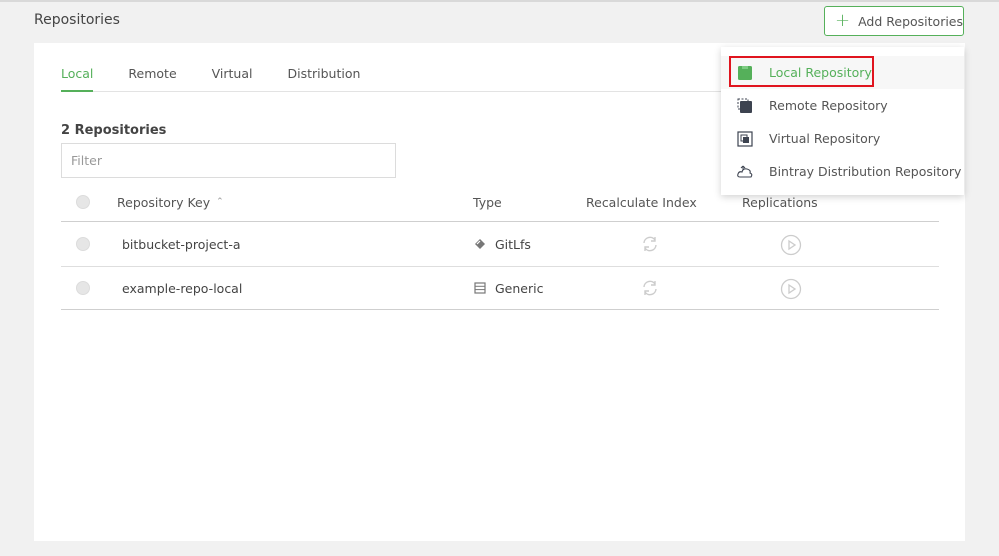 The image size is (999, 556). I want to click on repository-key: example-repo-local, so click(182, 288).